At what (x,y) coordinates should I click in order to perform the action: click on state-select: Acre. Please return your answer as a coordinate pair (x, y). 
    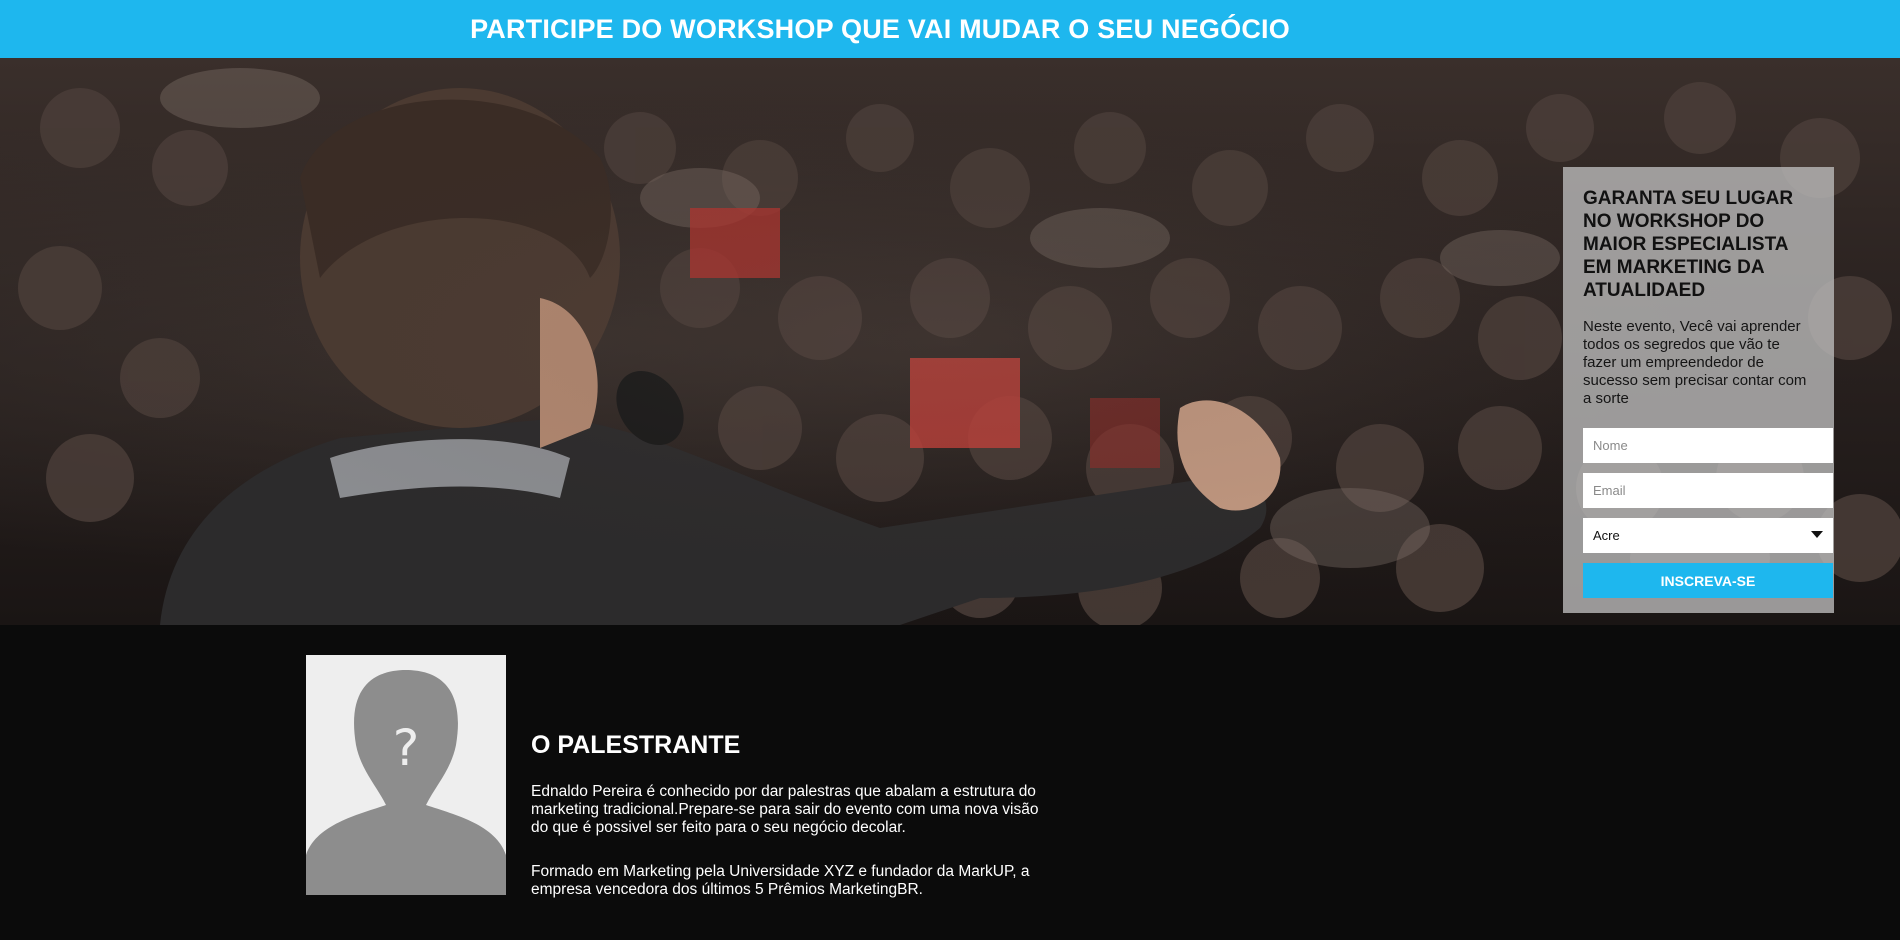
    Looking at the image, I should click on (1708, 535).